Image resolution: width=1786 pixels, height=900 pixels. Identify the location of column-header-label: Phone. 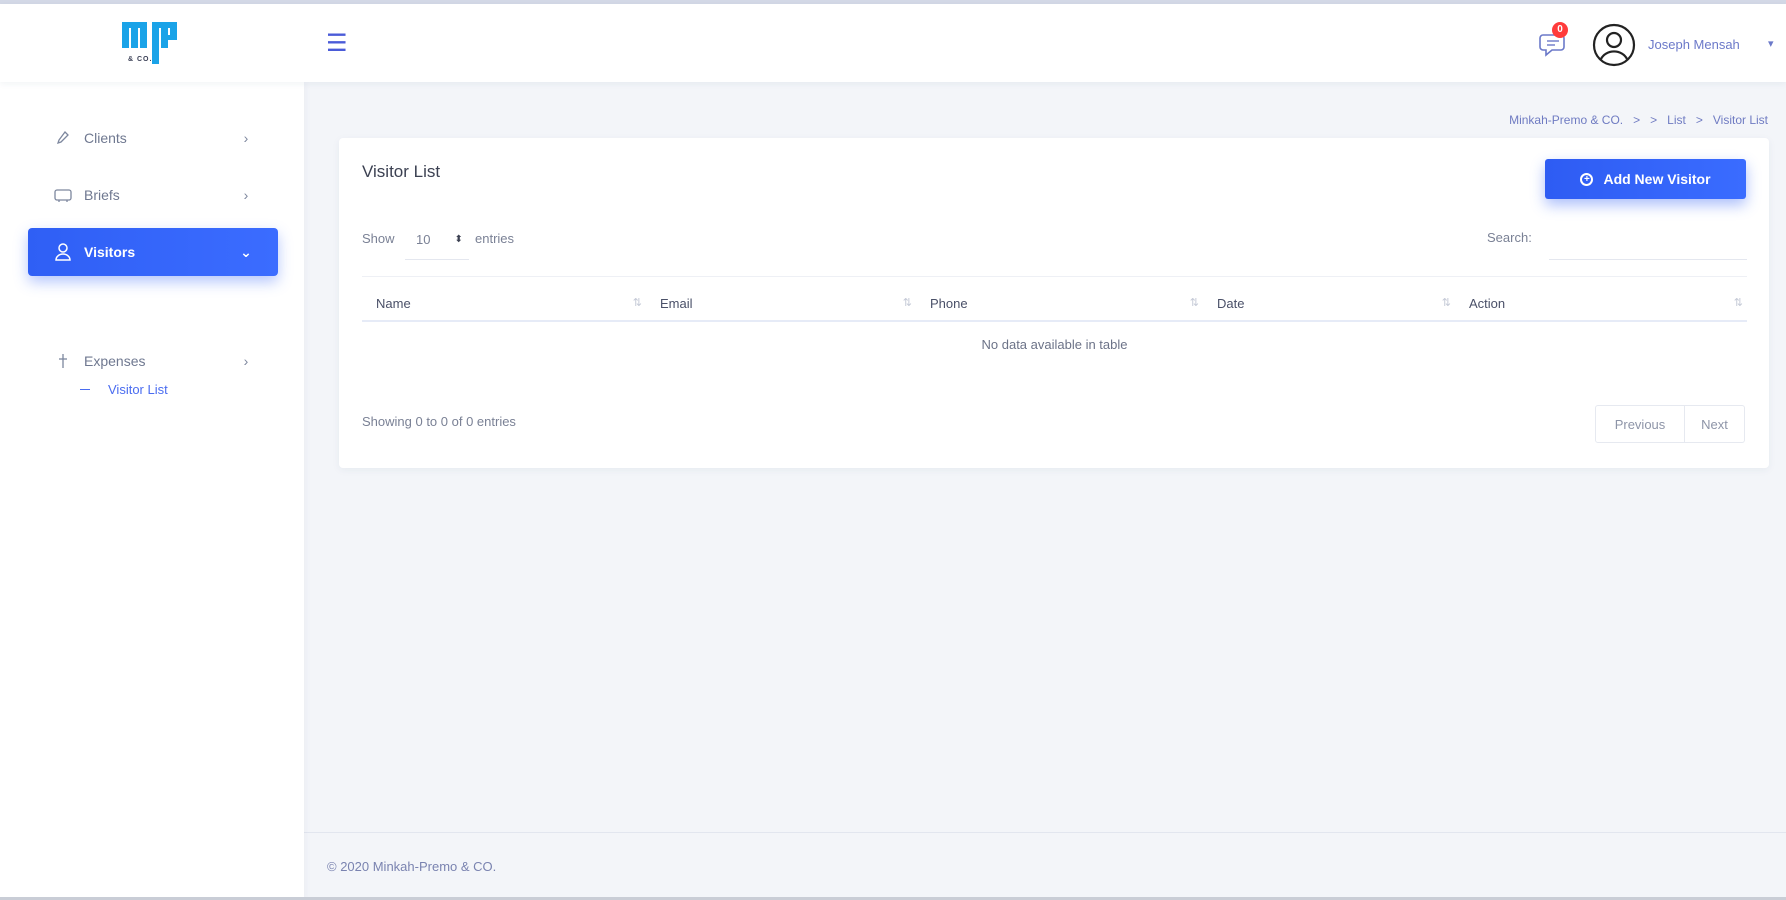
(949, 303).